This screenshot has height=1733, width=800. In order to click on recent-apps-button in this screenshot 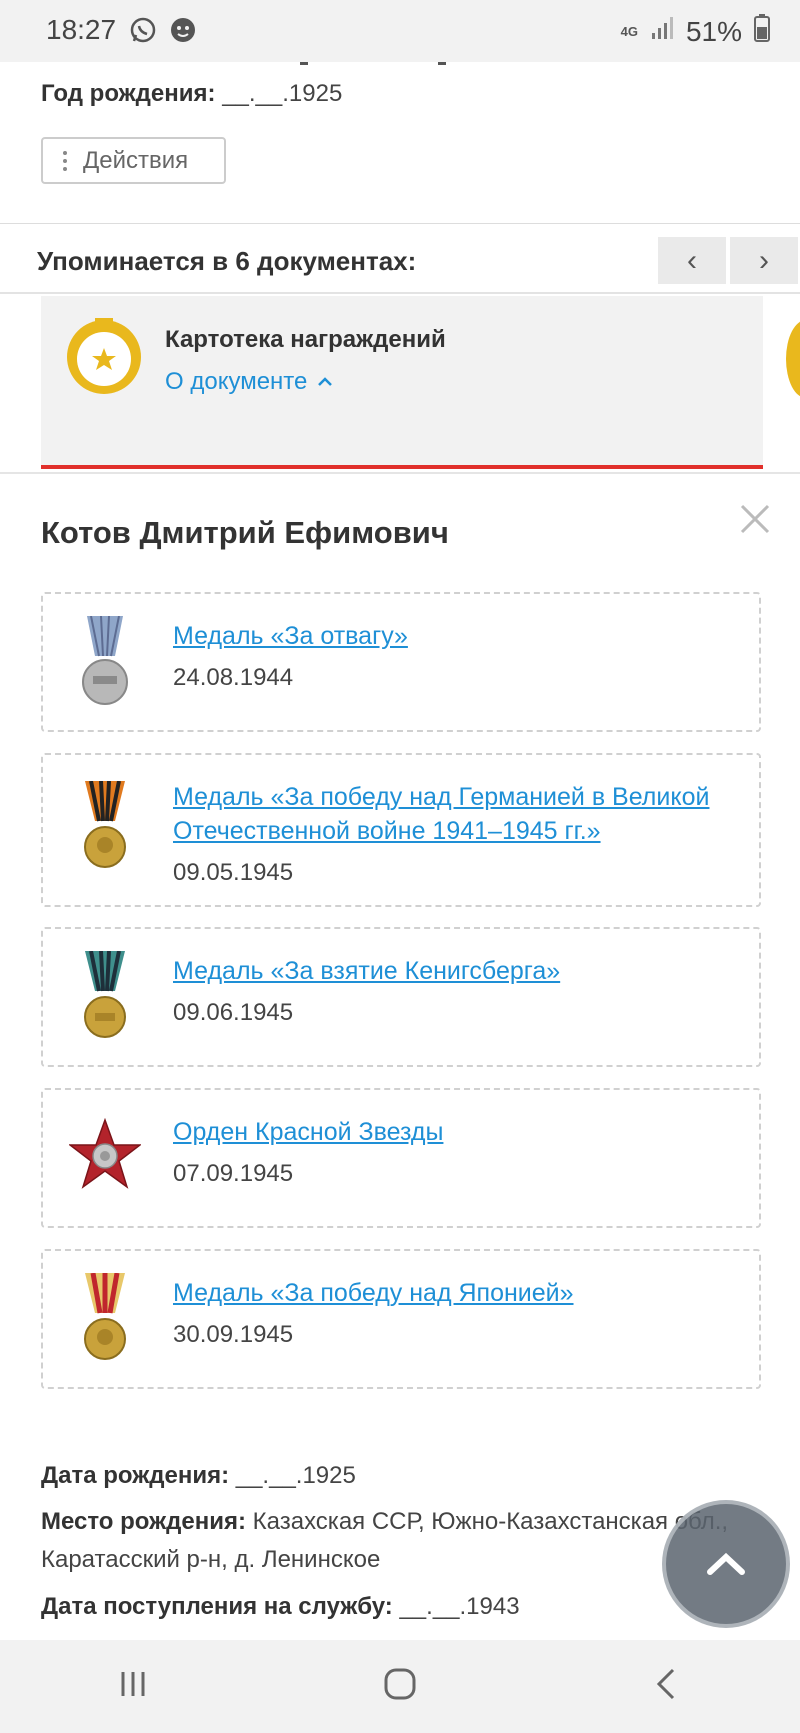, I will do `click(133, 1686)`.